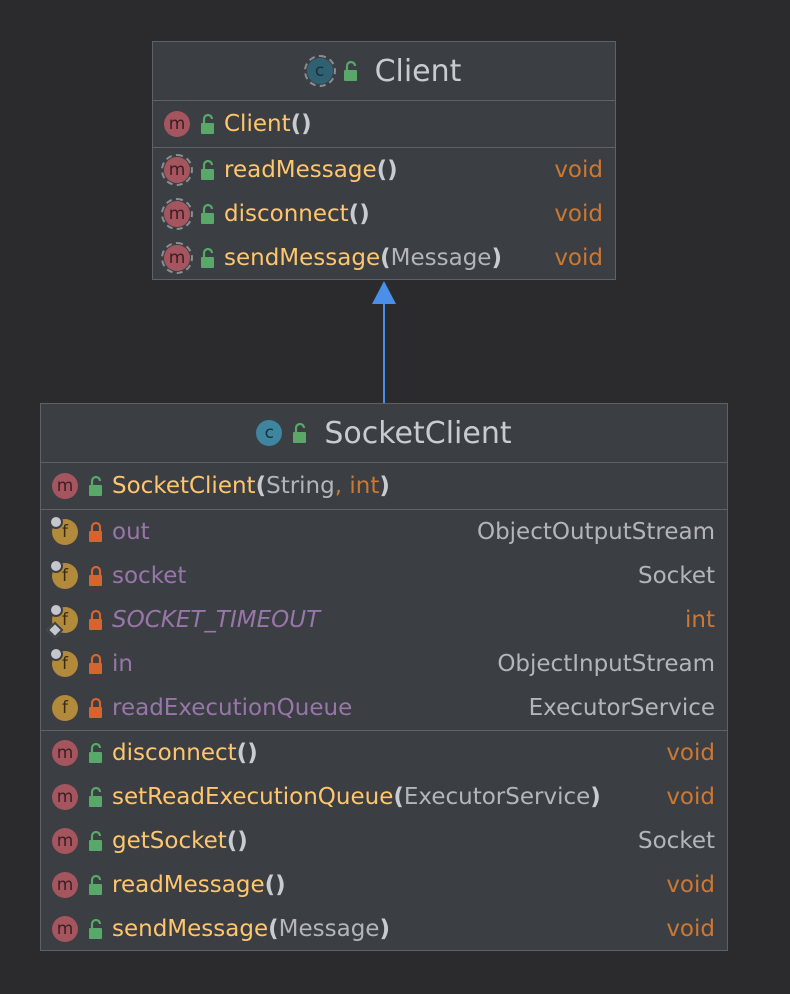 The width and height of the screenshot is (790, 994). I want to click on constructor-name: SocketClient, so click(184, 486).